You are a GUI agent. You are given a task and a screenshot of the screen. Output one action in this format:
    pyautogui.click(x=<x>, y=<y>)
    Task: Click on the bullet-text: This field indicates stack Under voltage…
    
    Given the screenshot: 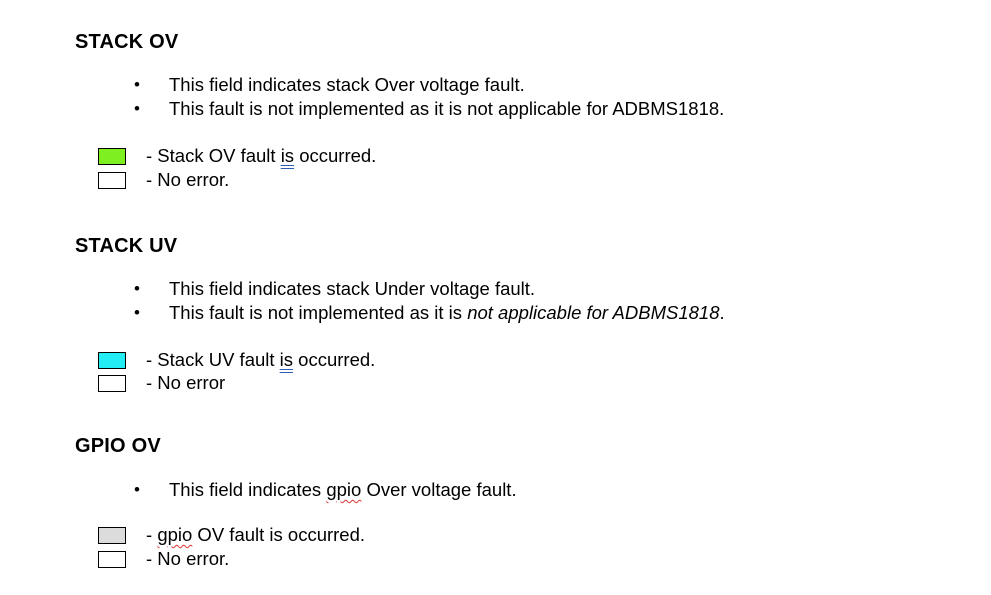 What is the action you would take?
    pyautogui.click(x=352, y=288)
    